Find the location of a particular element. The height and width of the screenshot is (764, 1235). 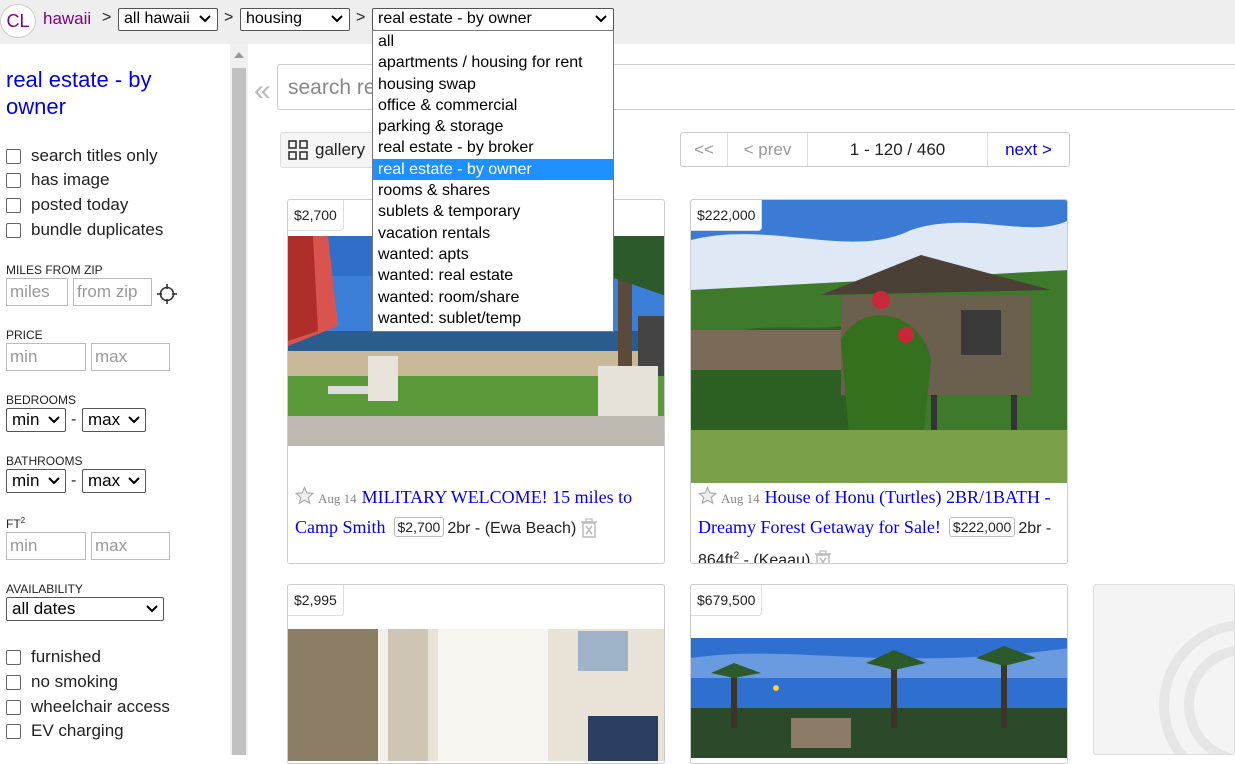

checkbox-label: has image is located at coordinates (70, 179).